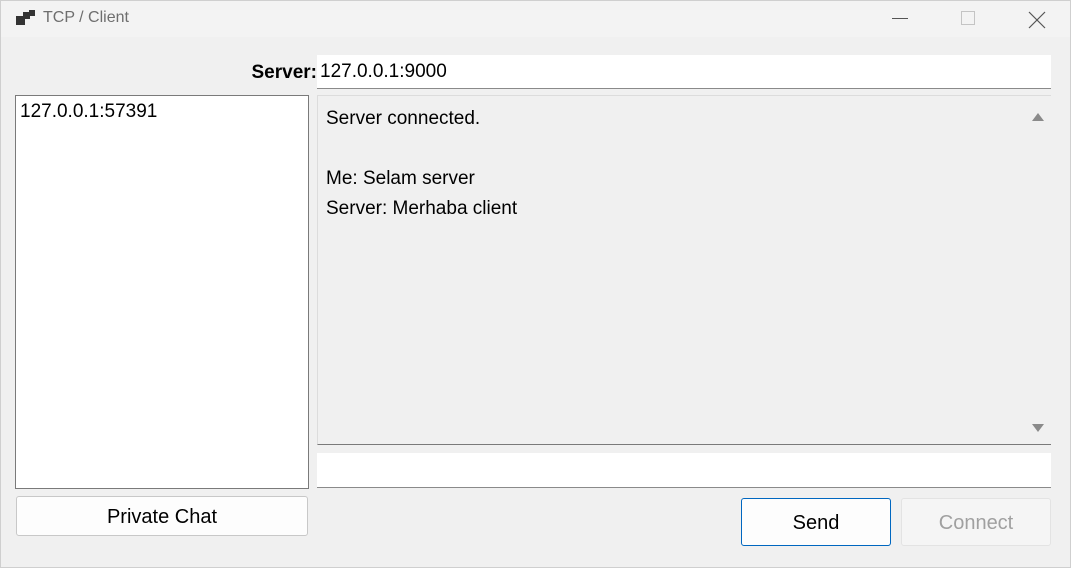  I want to click on chat-line: Server connected., so click(403, 118).